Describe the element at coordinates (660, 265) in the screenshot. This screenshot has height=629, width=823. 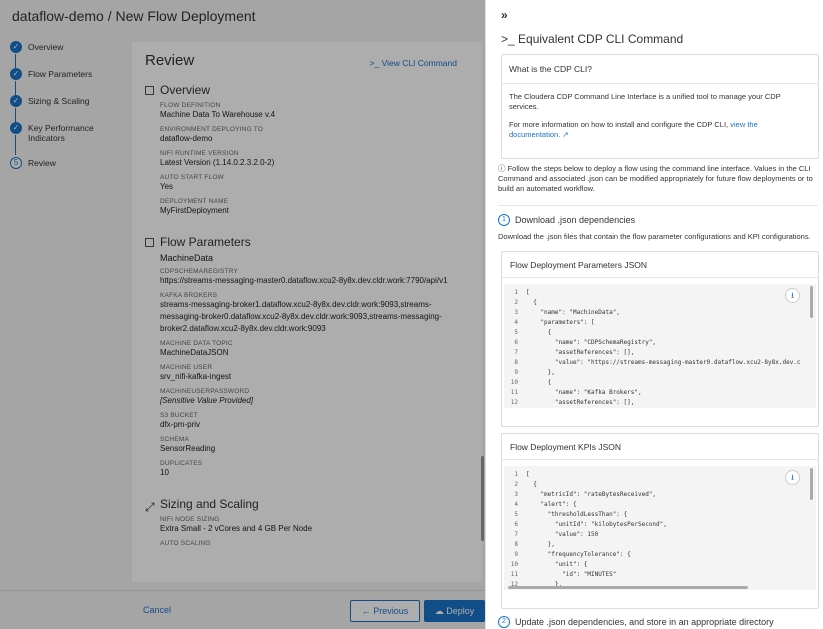
I see `params-json-title: Flow Deployment Parameters JSON` at that location.